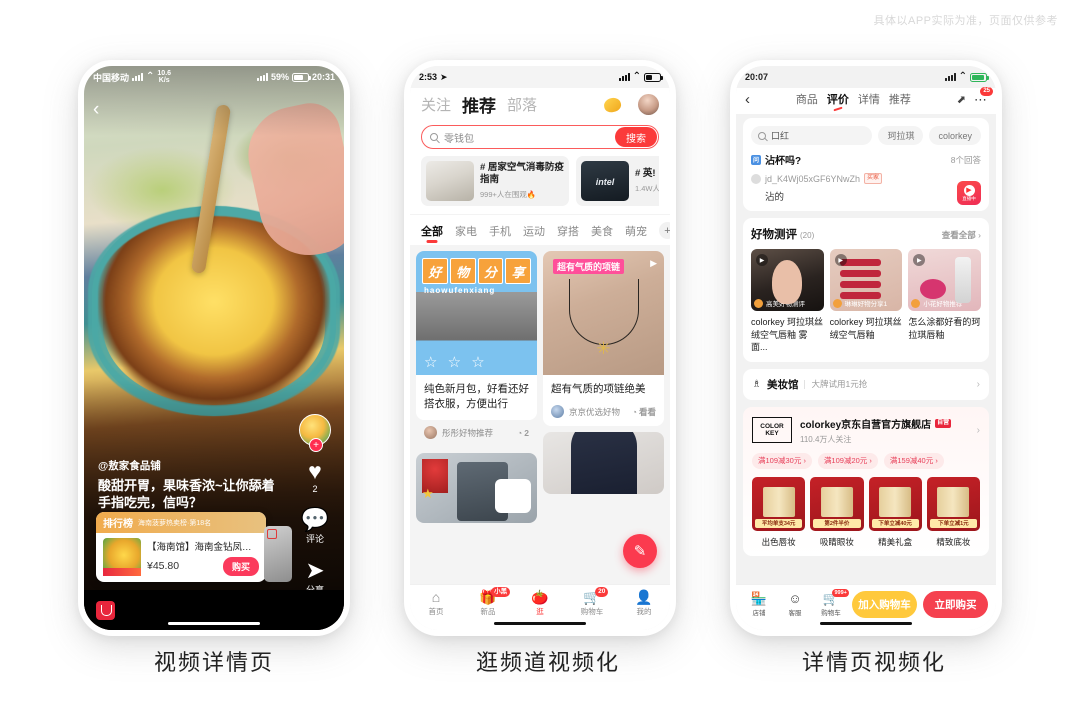 Image resolution: width=1080 pixels, height=720 pixels. I want to click on category-food: 美食, so click(602, 231).